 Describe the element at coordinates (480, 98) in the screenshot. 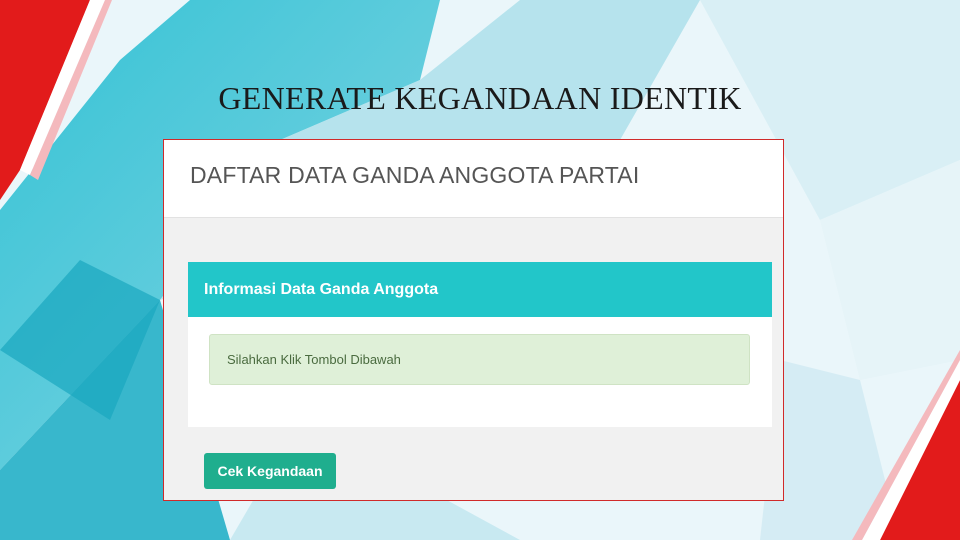

I see `slide-title: GENERATE KEGANDAAN IDENTIK` at that location.